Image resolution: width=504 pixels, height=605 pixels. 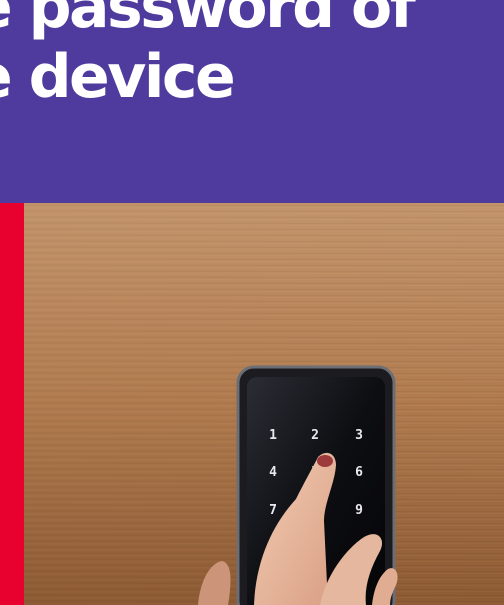 I want to click on keypad-key-2: 2, so click(x=315, y=435).